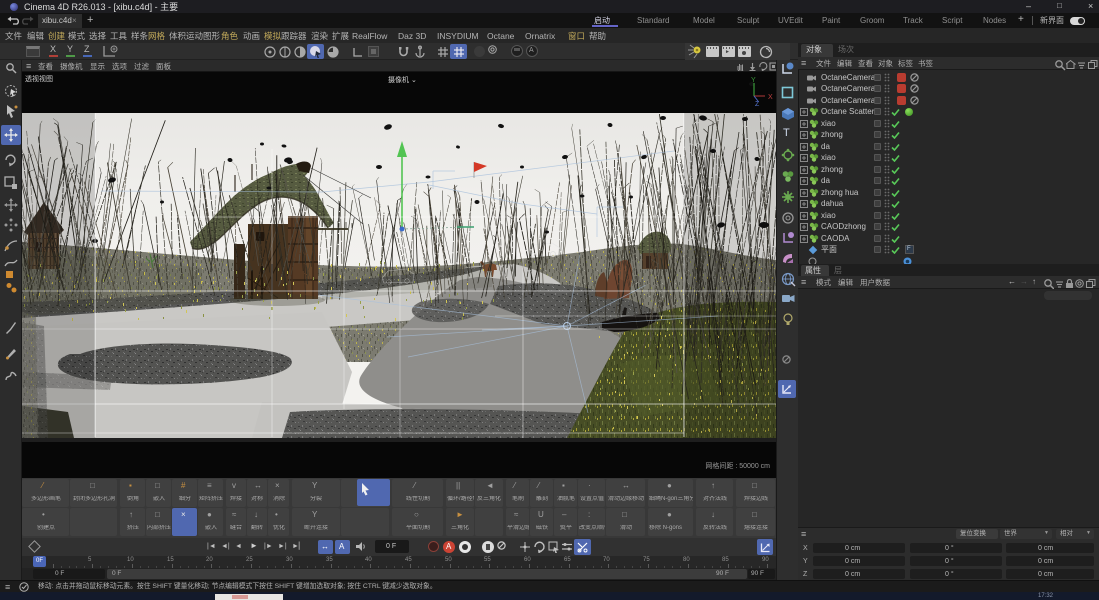 This screenshot has width=1099, height=600. Describe the element at coordinates (737, 465) in the screenshot. I see `svg-text: 网格间距 : 50000 cm` at that location.